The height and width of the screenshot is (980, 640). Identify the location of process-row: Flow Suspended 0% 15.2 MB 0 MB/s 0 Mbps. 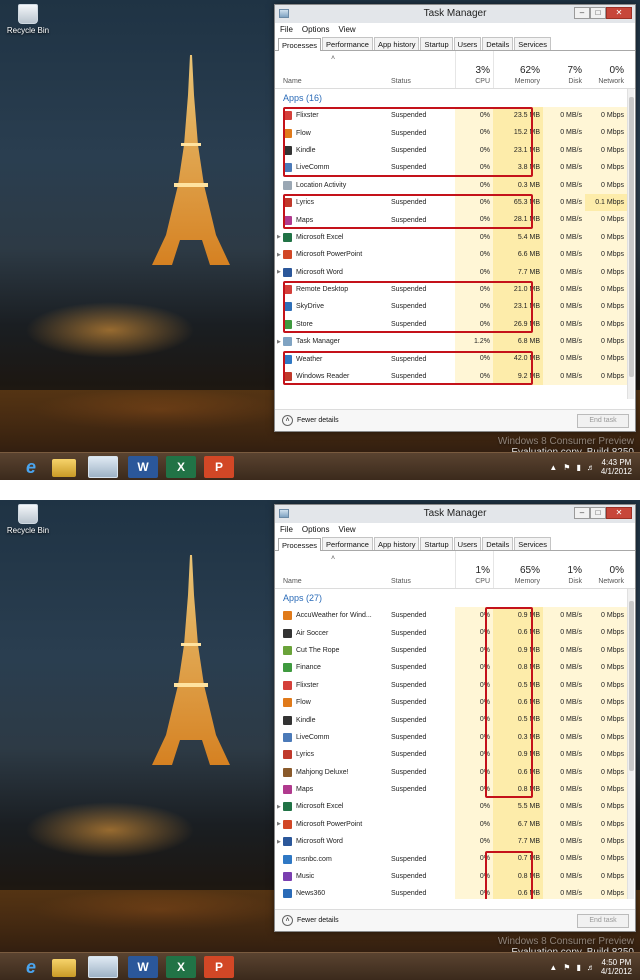
(455, 133).